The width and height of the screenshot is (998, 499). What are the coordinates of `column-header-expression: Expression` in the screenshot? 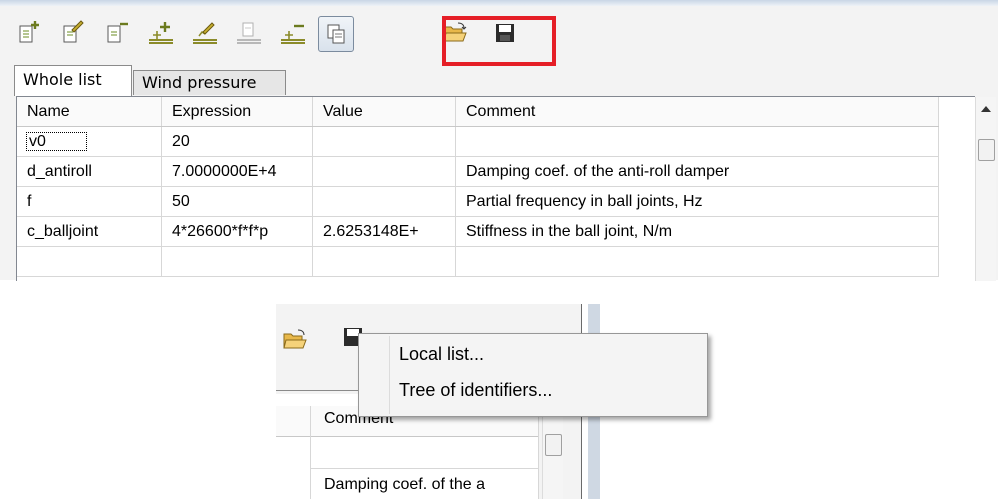 It's located at (237, 112).